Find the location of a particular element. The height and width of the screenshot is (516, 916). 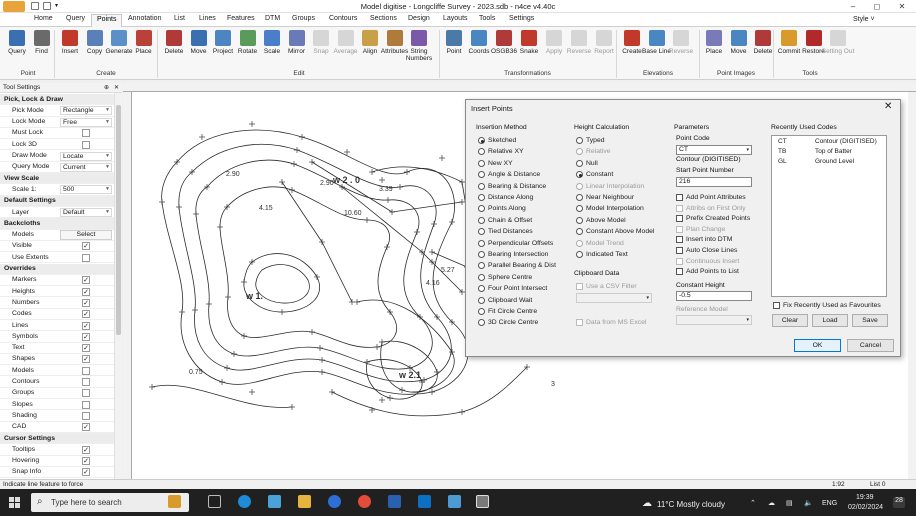

tab-contours: Contours is located at coordinates (343, 18).